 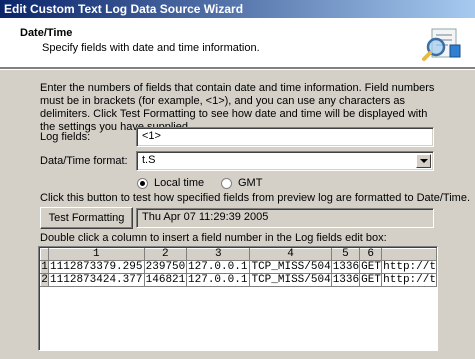 I want to click on table-cell: 146821, so click(x=165, y=280).